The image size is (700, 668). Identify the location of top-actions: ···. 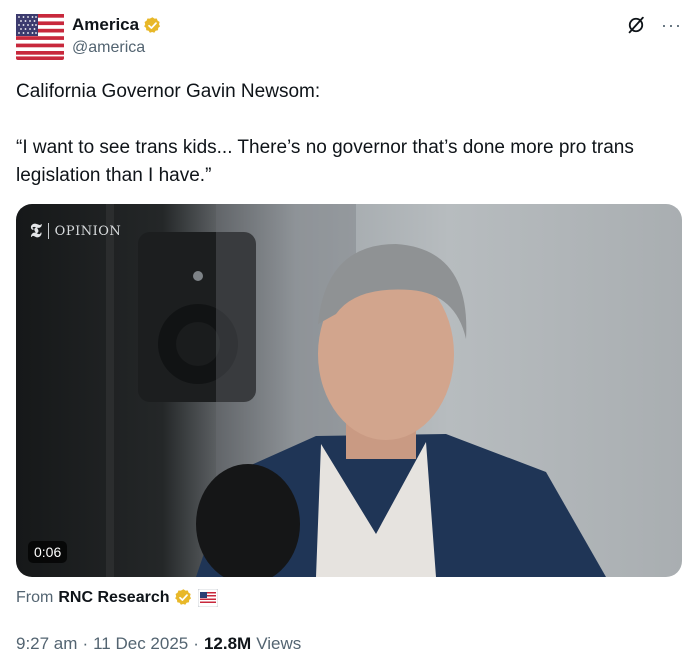
(653, 25).